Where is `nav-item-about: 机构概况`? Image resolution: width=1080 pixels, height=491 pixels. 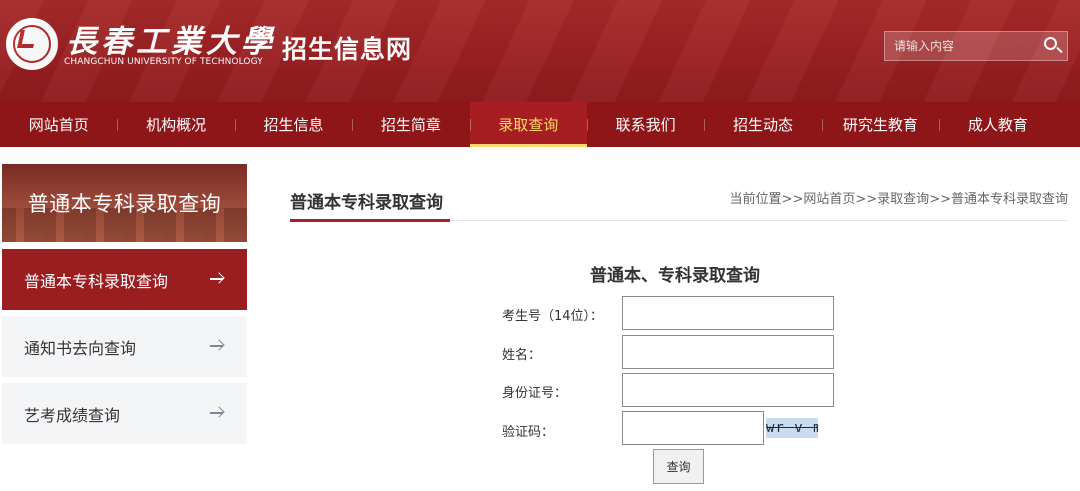
nav-item-about: 机构概况 is located at coordinates (175, 124).